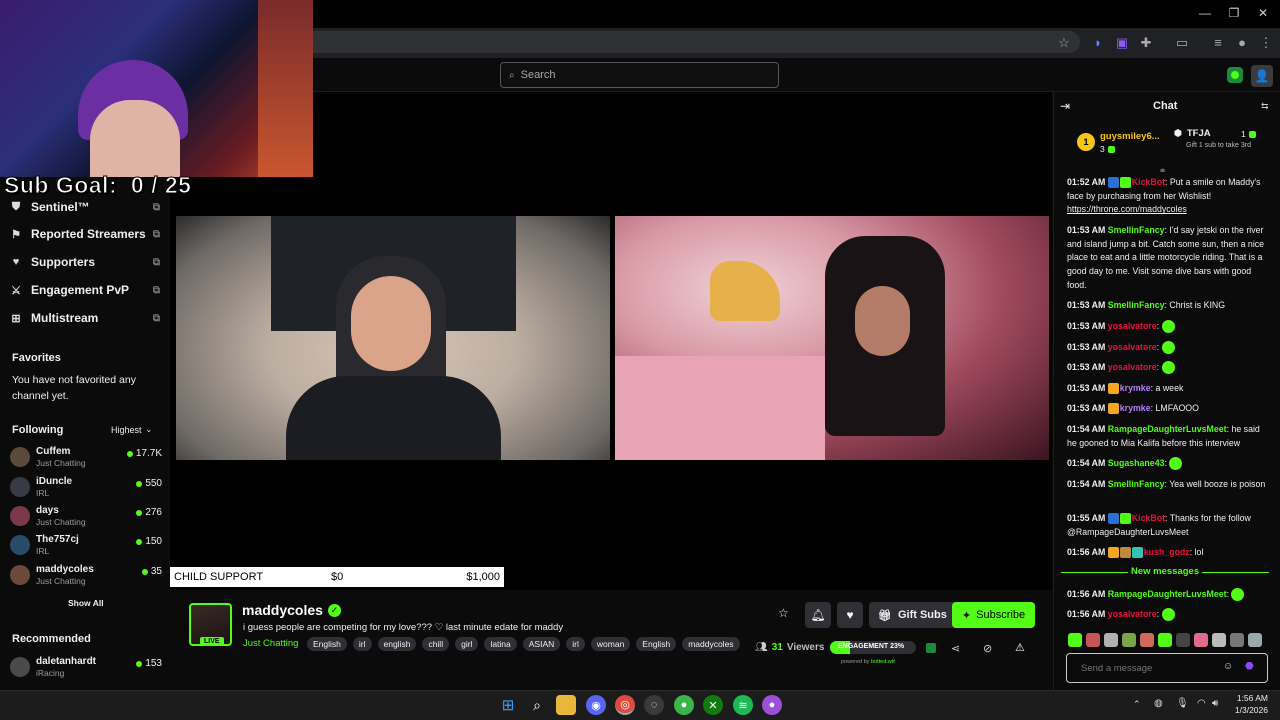  What do you see at coordinates (1201, 703) in the screenshot?
I see `wifi-icon: ◠` at bounding box center [1201, 703].